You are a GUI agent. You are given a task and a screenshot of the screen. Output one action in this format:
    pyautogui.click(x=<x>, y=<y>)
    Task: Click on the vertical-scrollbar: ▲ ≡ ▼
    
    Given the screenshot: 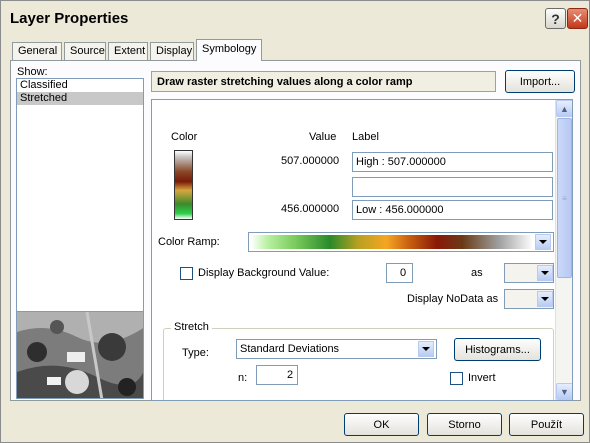 What is the action you would take?
    pyautogui.click(x=563, y=250)
    